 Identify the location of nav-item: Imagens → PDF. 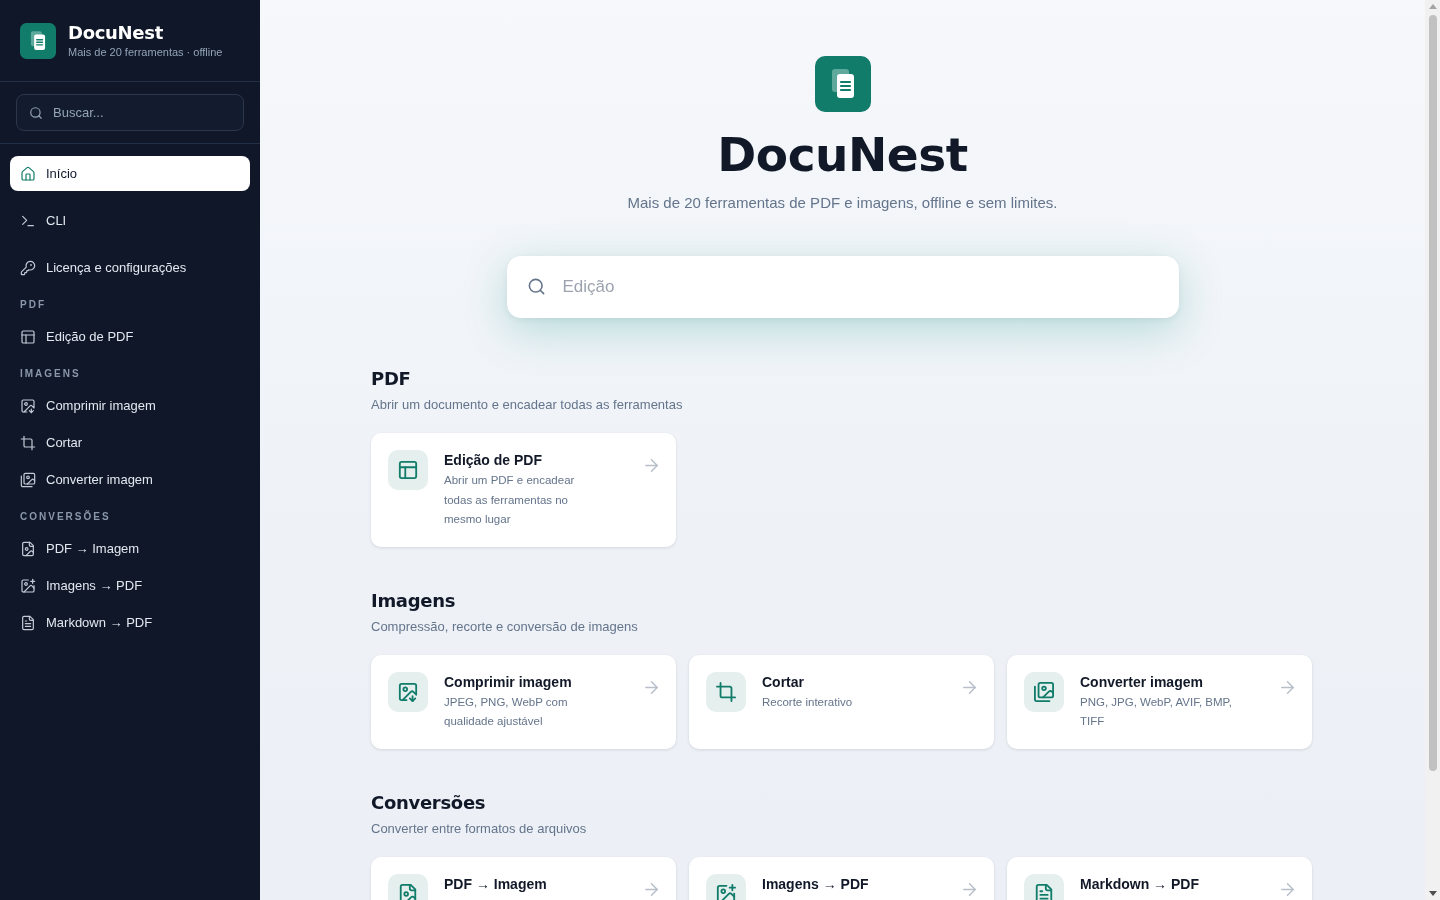
(130, 585).